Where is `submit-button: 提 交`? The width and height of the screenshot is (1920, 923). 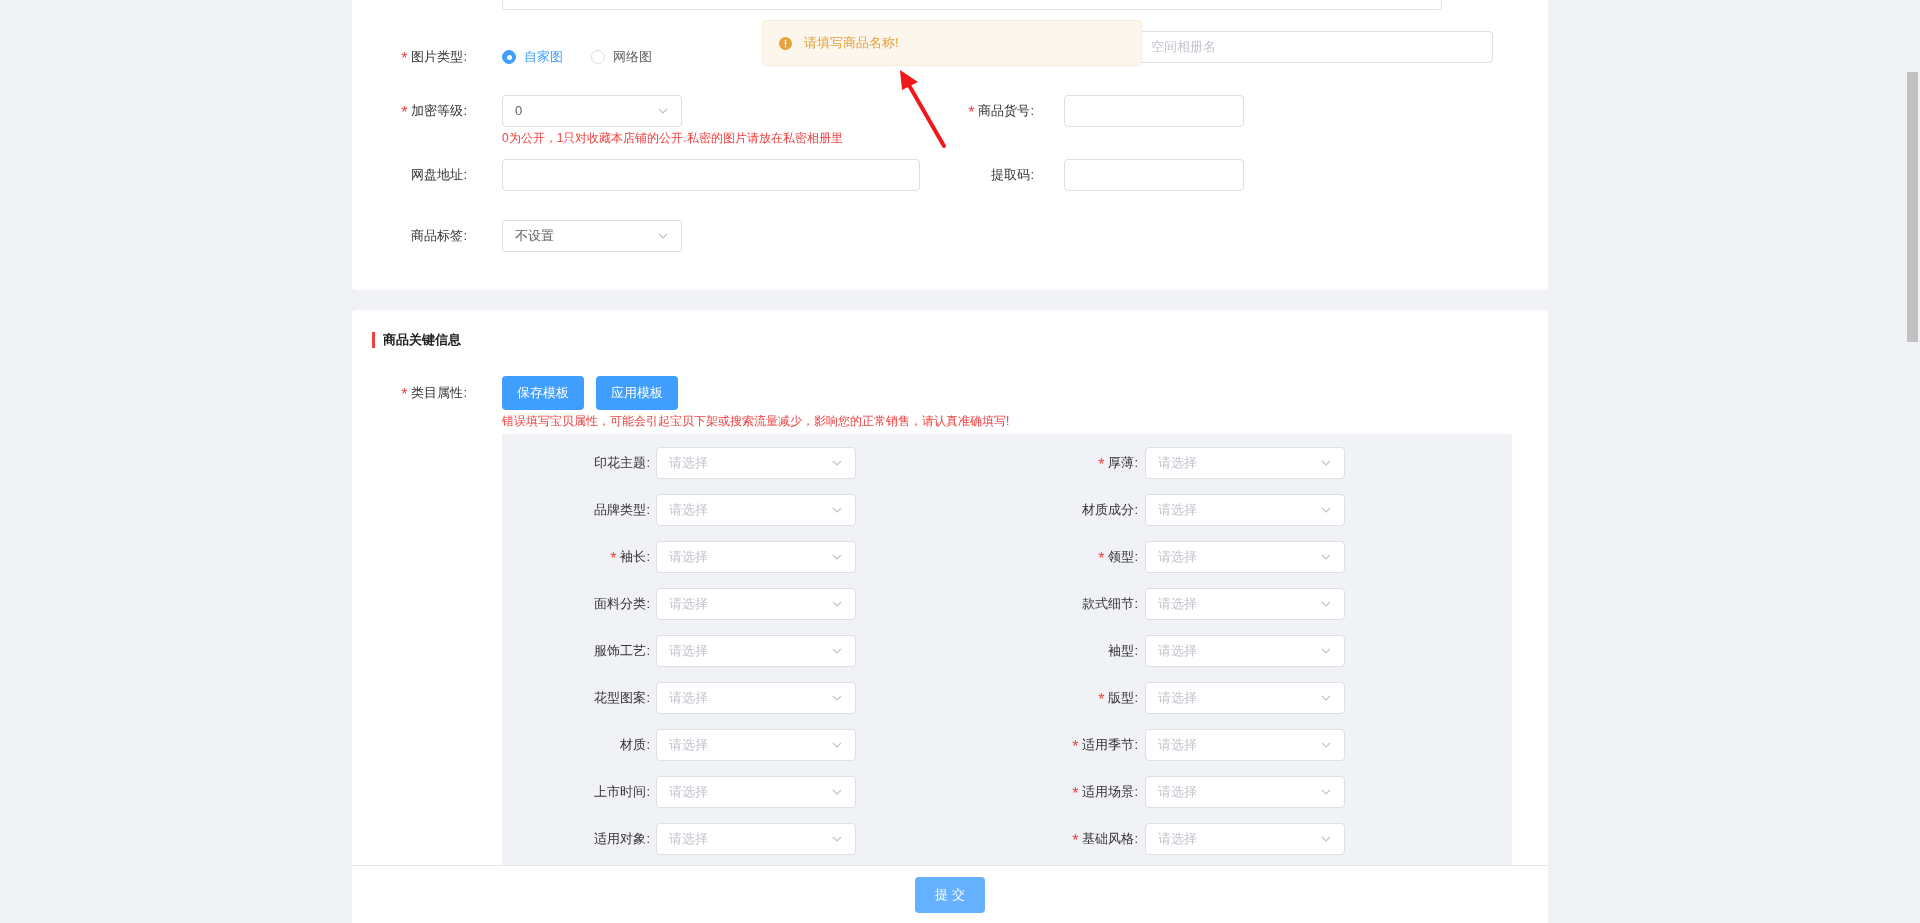
submit-button: 提 交 is located at coordinates (950, 894).